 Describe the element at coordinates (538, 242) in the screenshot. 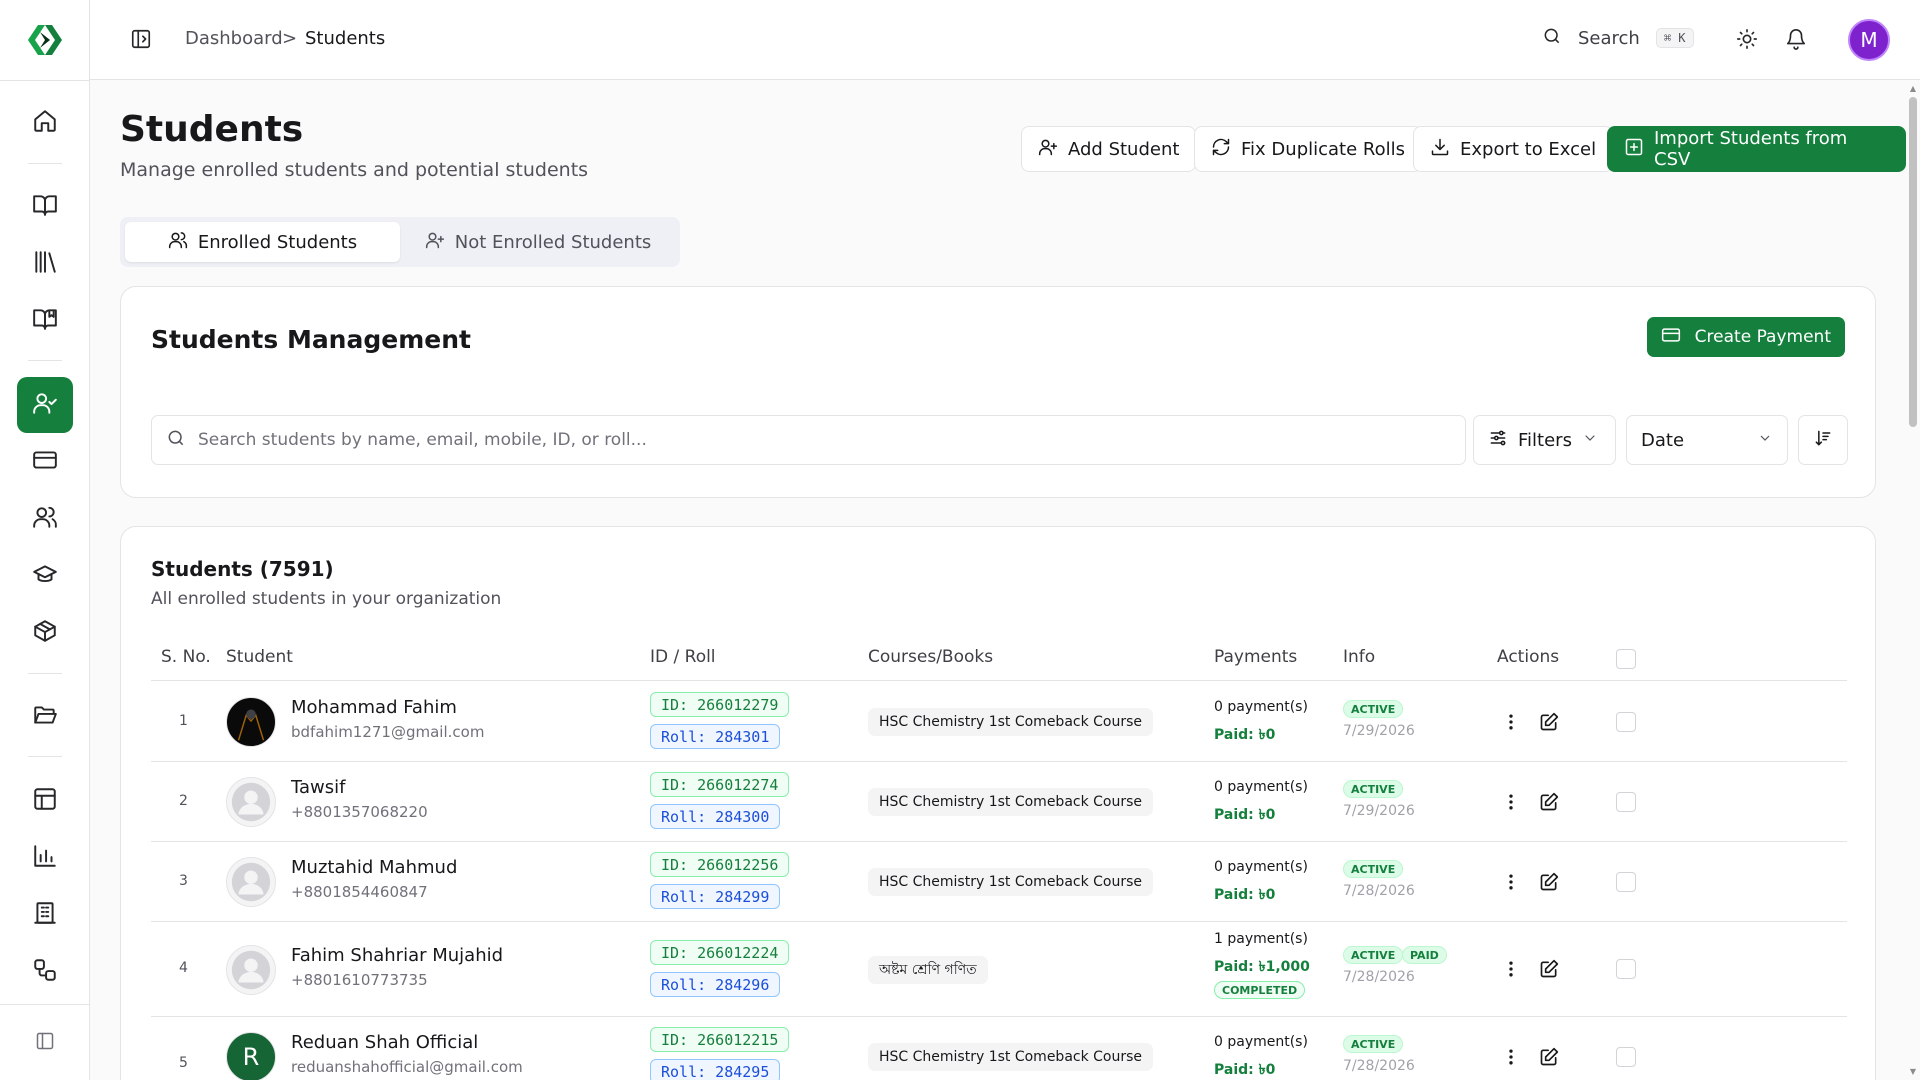

I see `tab-not-enrolled-students: Not Enrolled Students` at that location.